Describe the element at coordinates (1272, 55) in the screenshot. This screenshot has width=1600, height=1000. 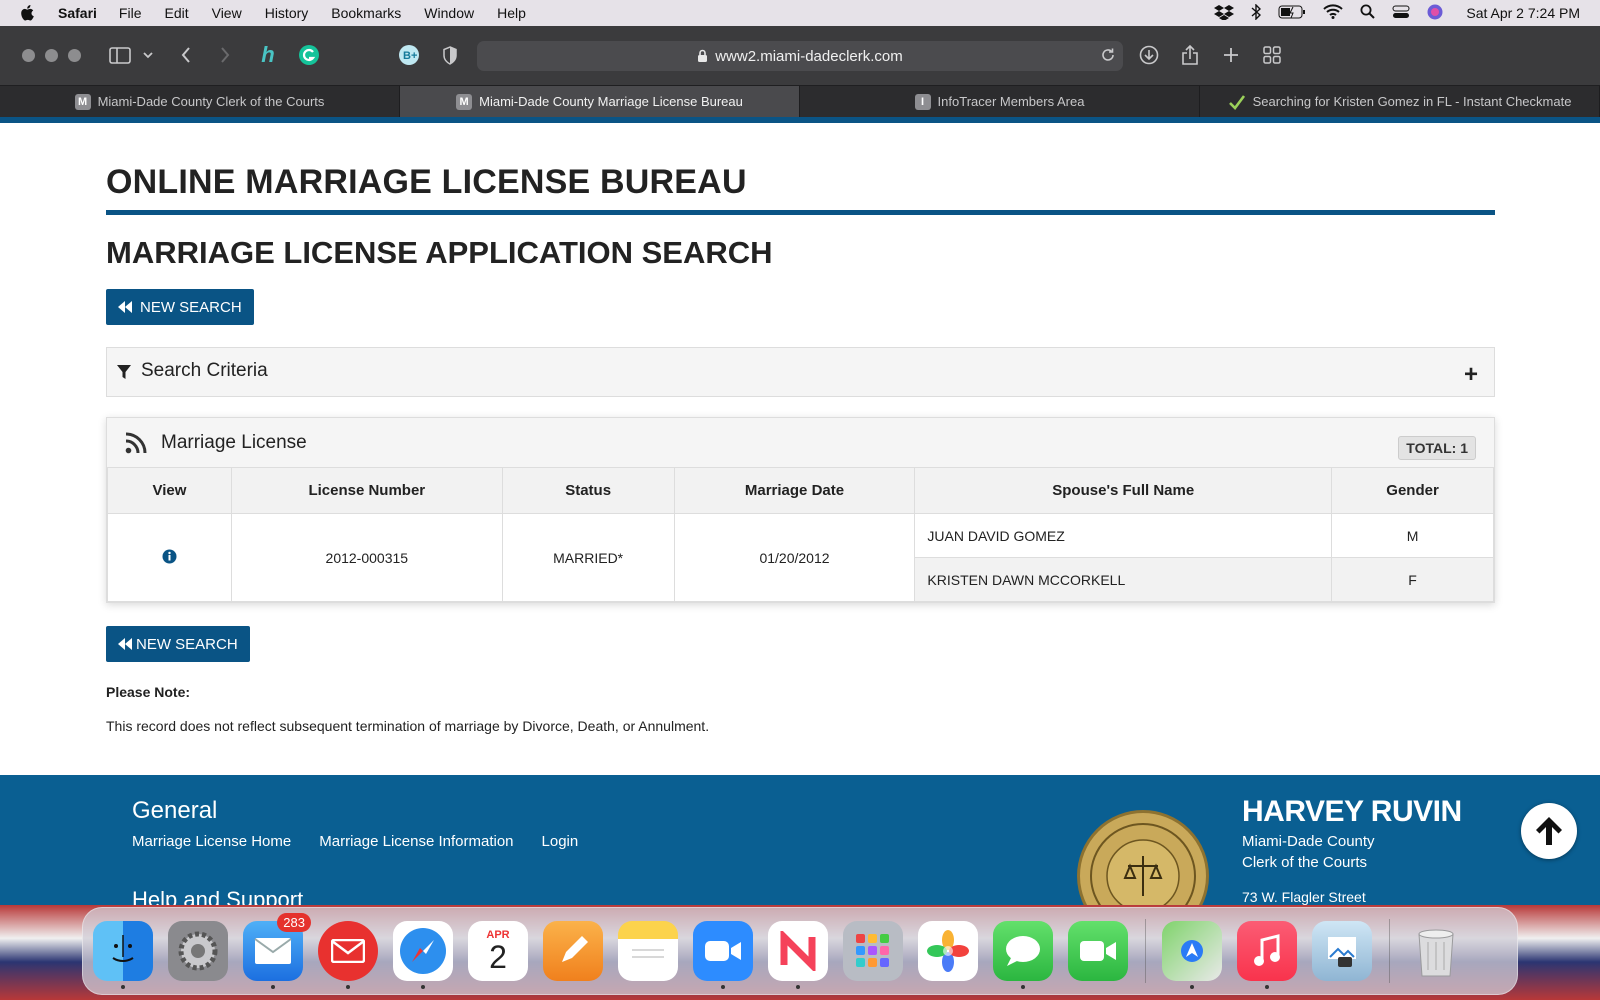
I see `tab-overview-icon` at that location.